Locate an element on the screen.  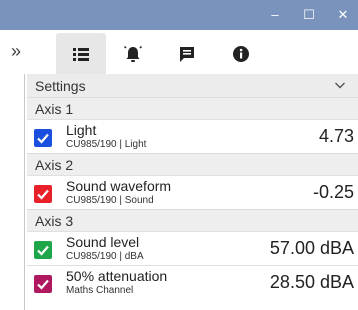
window-titlebar: – ☐ ✕ is located at coordinates (179, 15).